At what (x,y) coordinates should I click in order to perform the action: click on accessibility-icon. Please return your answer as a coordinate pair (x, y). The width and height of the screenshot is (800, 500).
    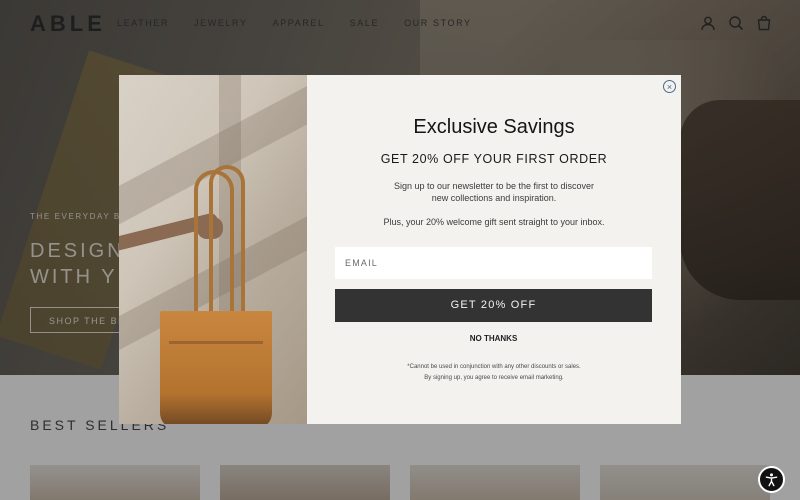
    Looking at the image, I should click on (771, 479).